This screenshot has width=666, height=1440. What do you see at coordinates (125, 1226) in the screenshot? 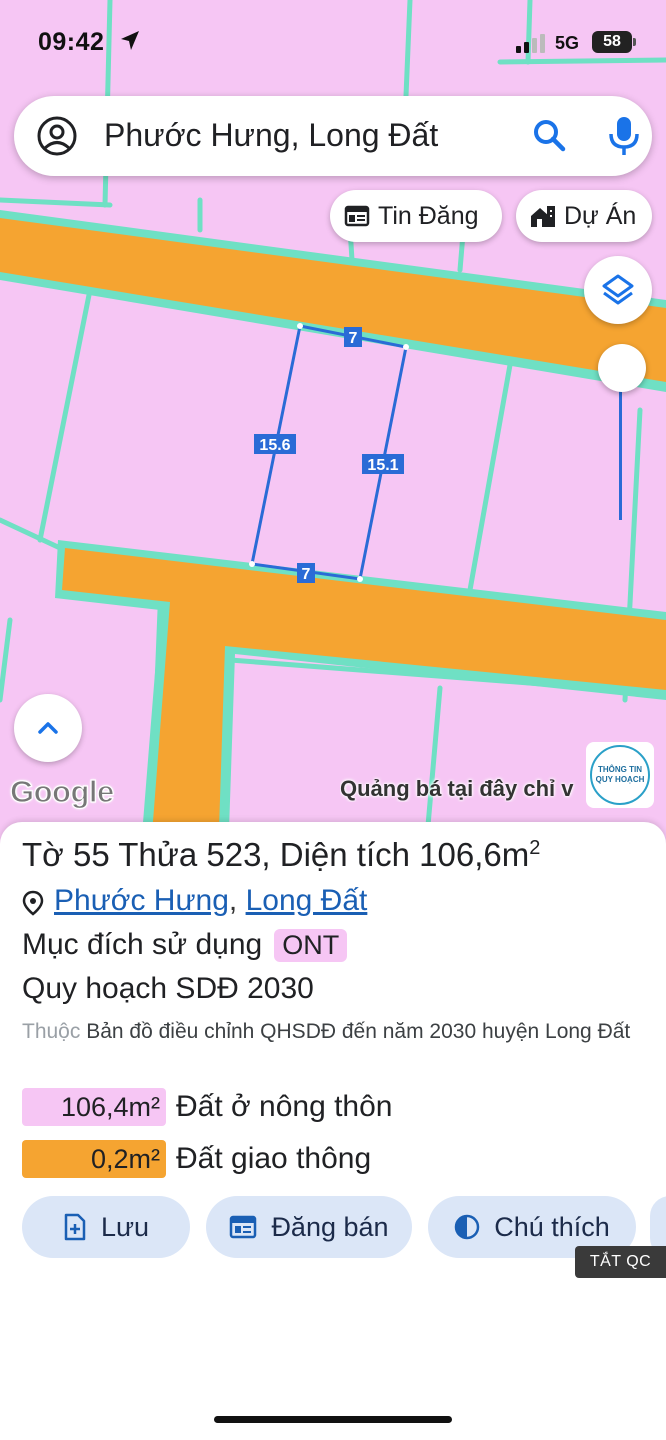
I see `save-button-label: Lưu` at bounding box center [125, 1226].